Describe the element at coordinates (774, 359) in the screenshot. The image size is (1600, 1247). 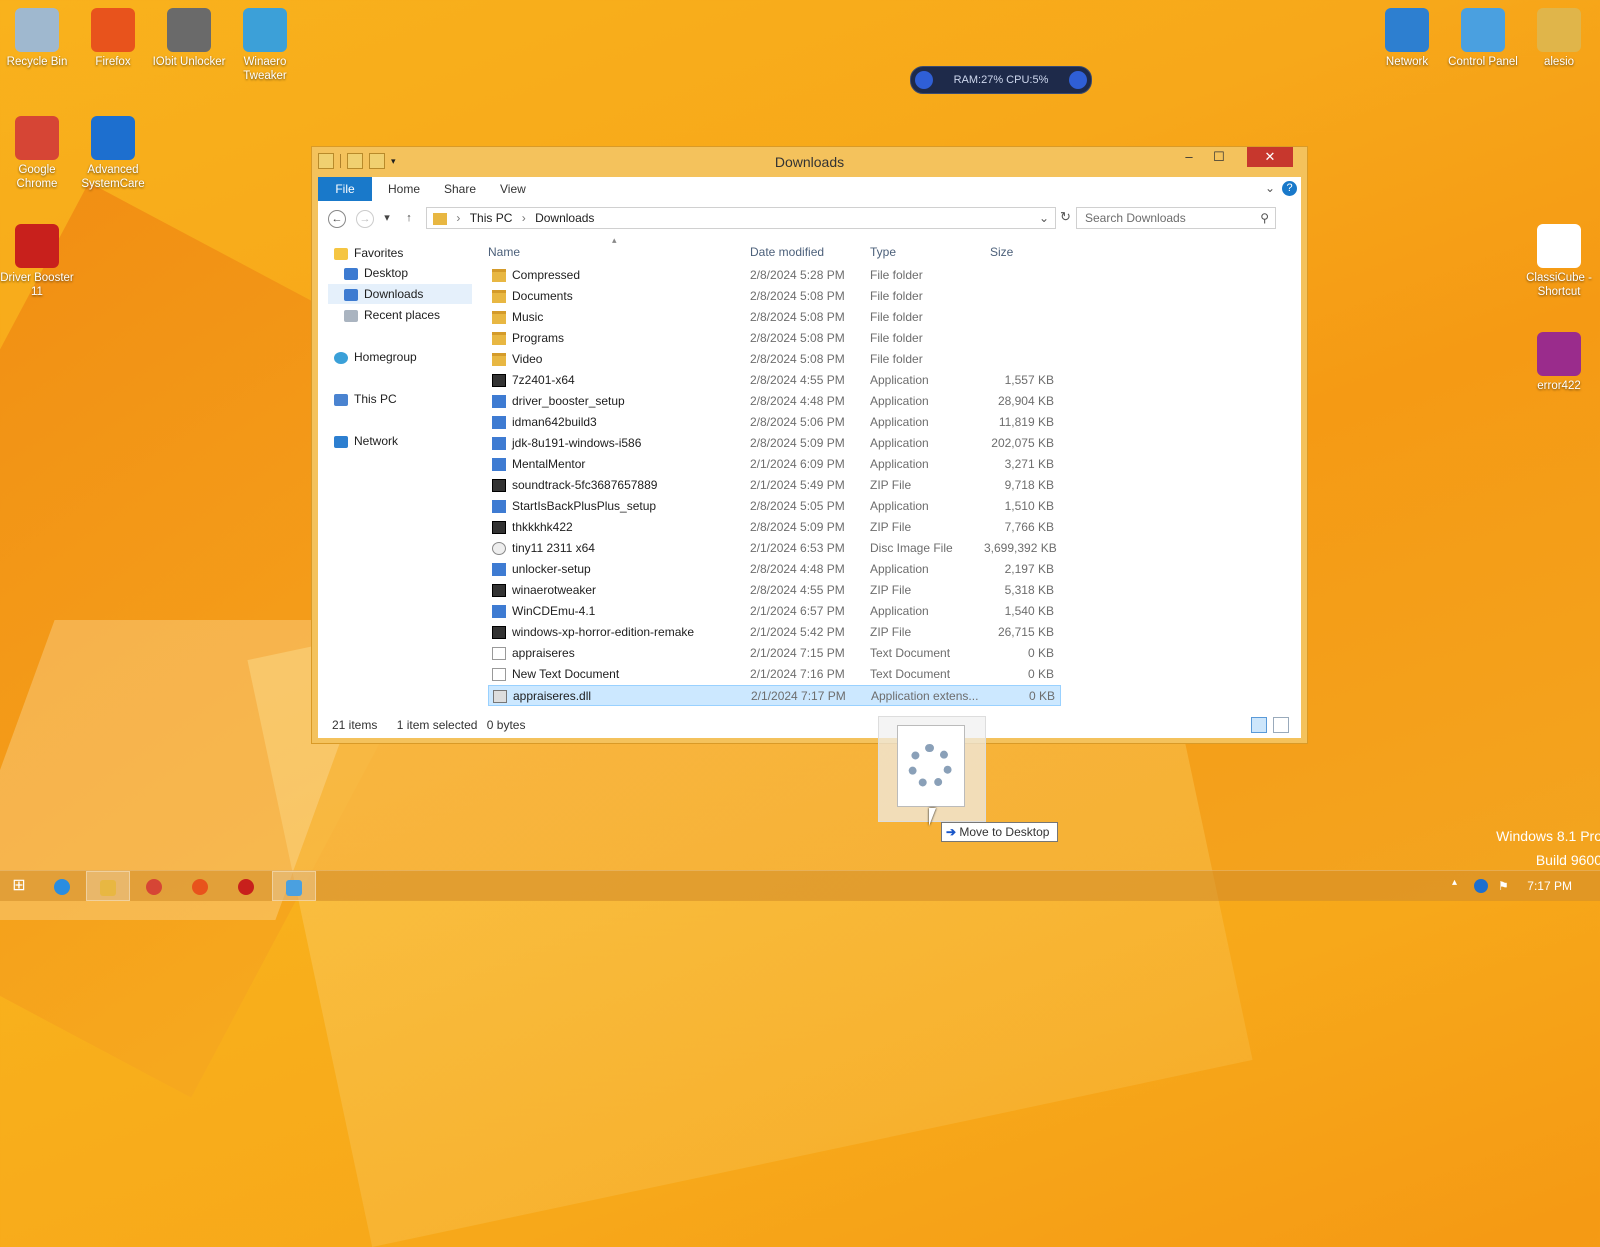
I see `table-row: Video 2/8/2024 5:08 PM File folder` at that location.